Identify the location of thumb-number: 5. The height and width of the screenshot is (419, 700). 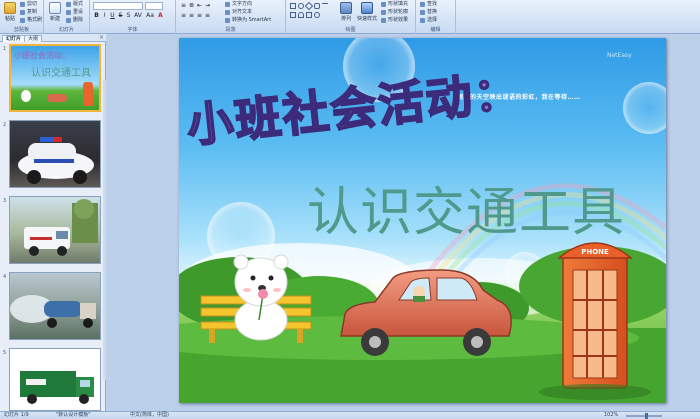
(5, 353).